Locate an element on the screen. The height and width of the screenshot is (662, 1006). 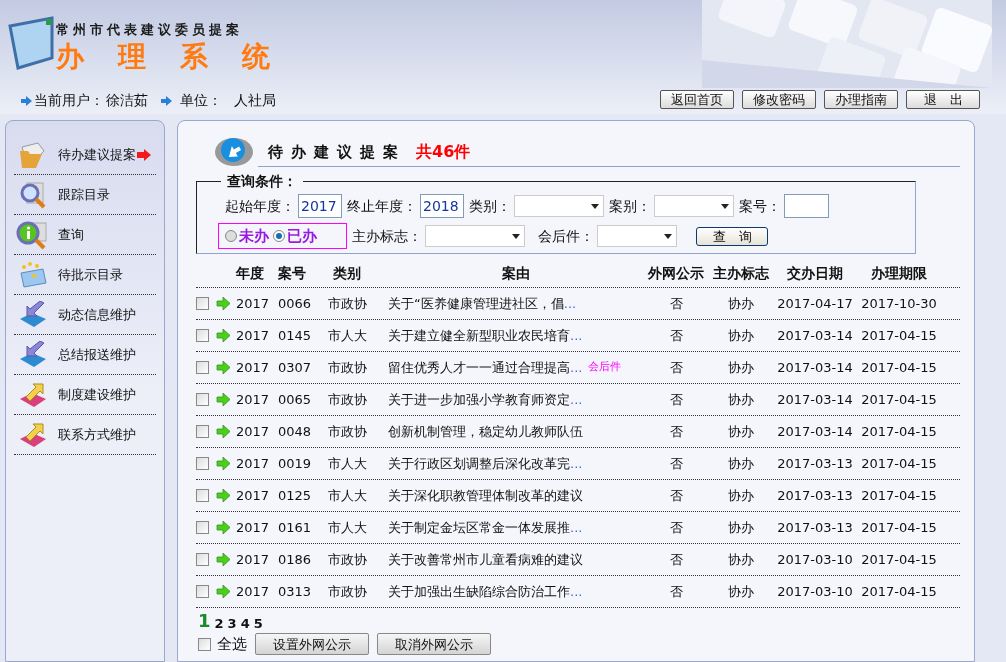
sidebar-item: 联系方式维护 is located at coordinates (85, 435).